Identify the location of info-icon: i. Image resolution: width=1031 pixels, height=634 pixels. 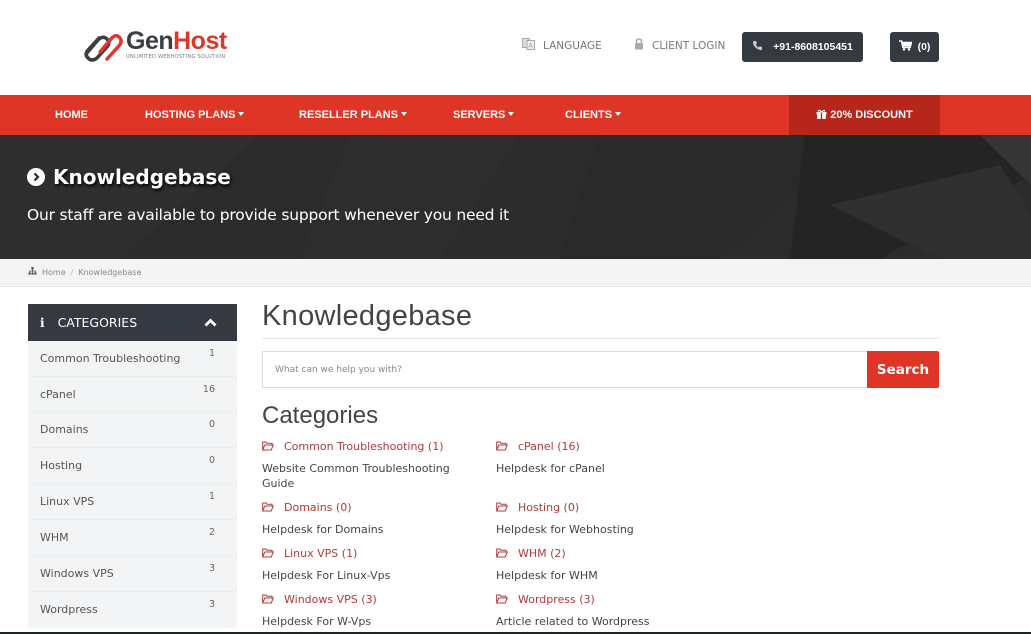
(42, 322).